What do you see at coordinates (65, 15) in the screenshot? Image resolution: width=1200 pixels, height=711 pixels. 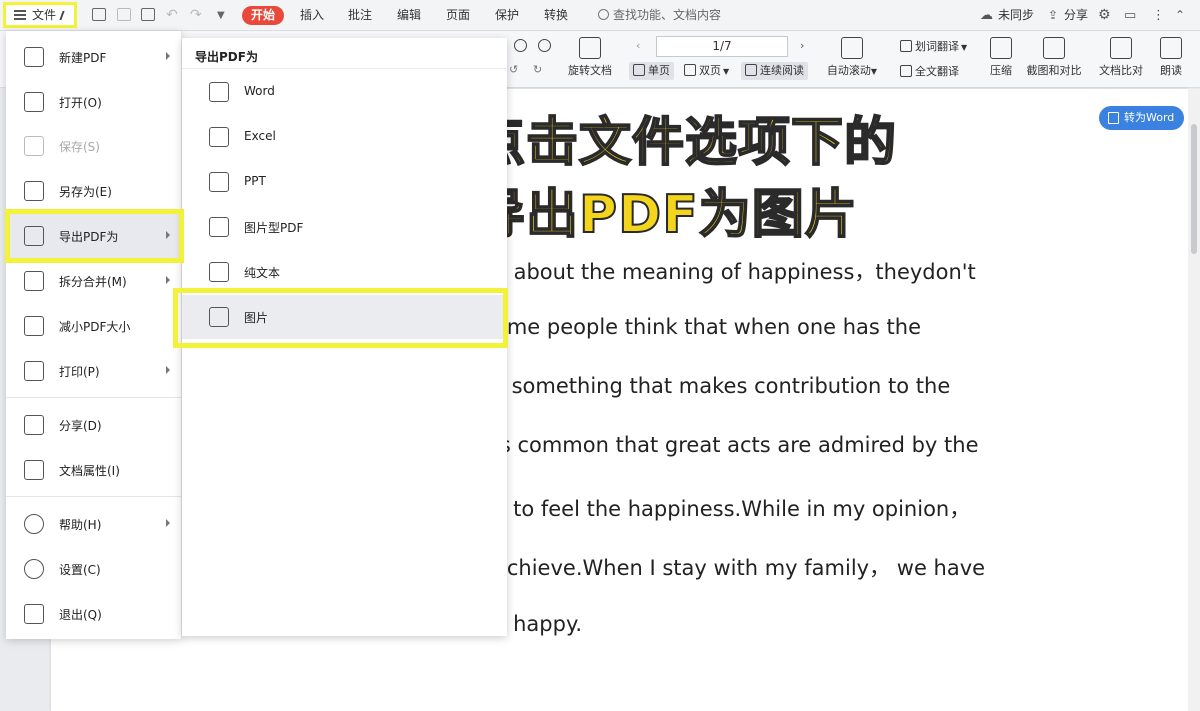 I see `cursor-icon` at bounding box center [65, 15].